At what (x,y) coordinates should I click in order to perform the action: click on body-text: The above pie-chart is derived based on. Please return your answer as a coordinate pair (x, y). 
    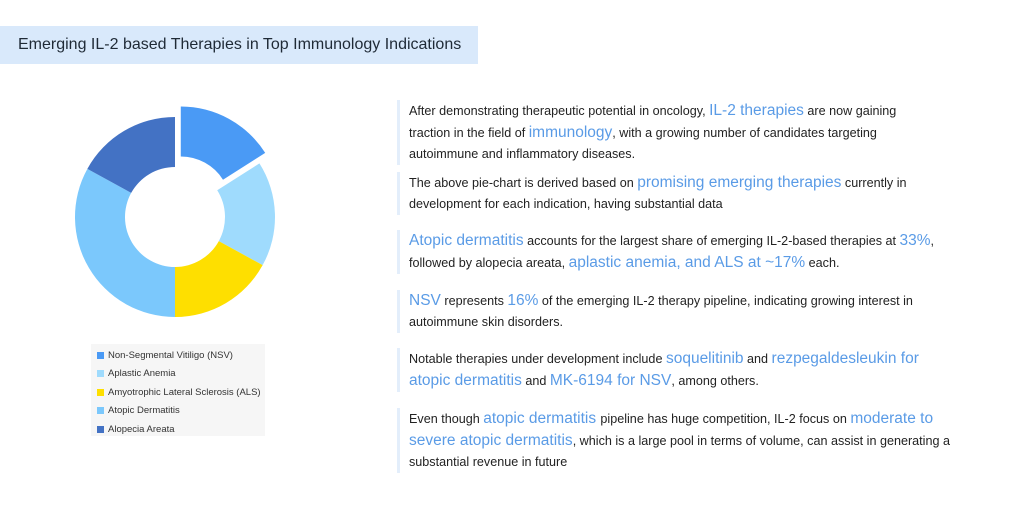
    Looking at the image, I should click on (523, 183).